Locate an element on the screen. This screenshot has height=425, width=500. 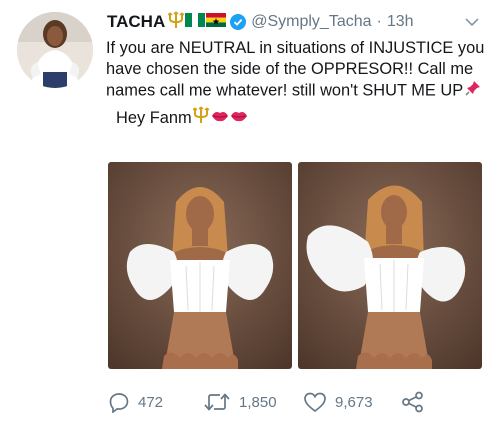
retweet-icon is located at coordinates (217, 402).